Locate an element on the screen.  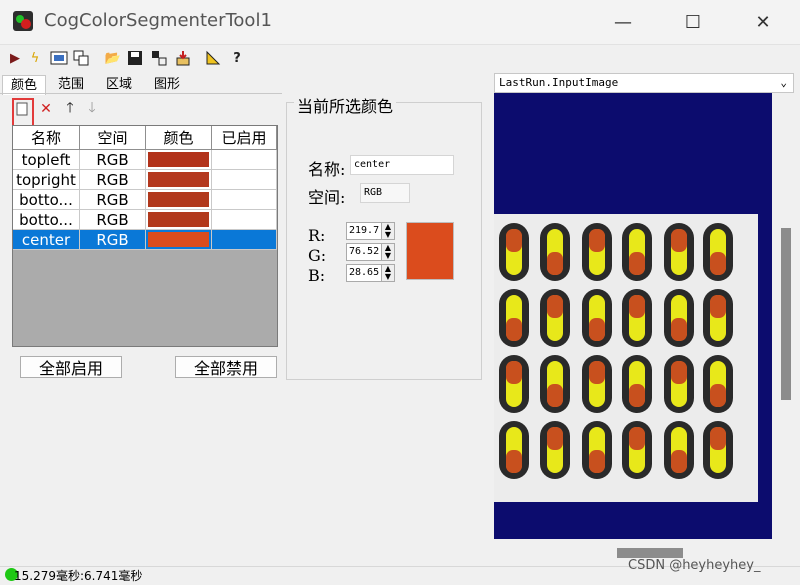
ruler-icon is located at coordinates (213, 58).